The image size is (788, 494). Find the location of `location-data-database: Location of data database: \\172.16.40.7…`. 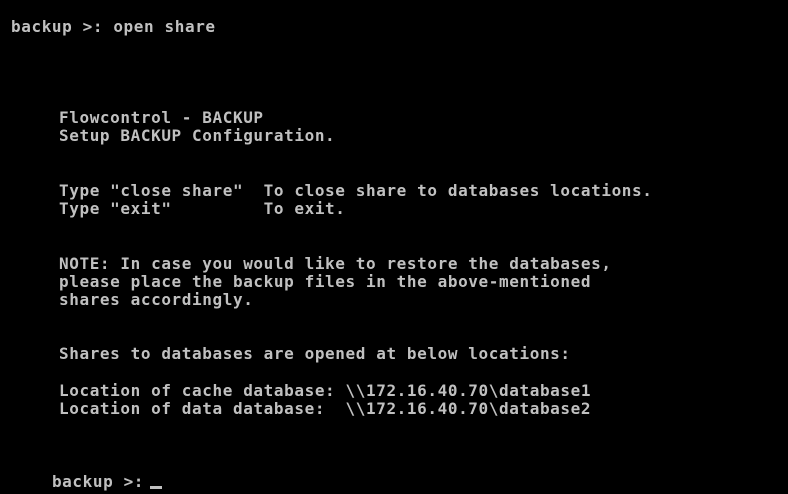

location-data-database: Location of data database: \\172.16.40.7… is located at coordinates (325, 408).